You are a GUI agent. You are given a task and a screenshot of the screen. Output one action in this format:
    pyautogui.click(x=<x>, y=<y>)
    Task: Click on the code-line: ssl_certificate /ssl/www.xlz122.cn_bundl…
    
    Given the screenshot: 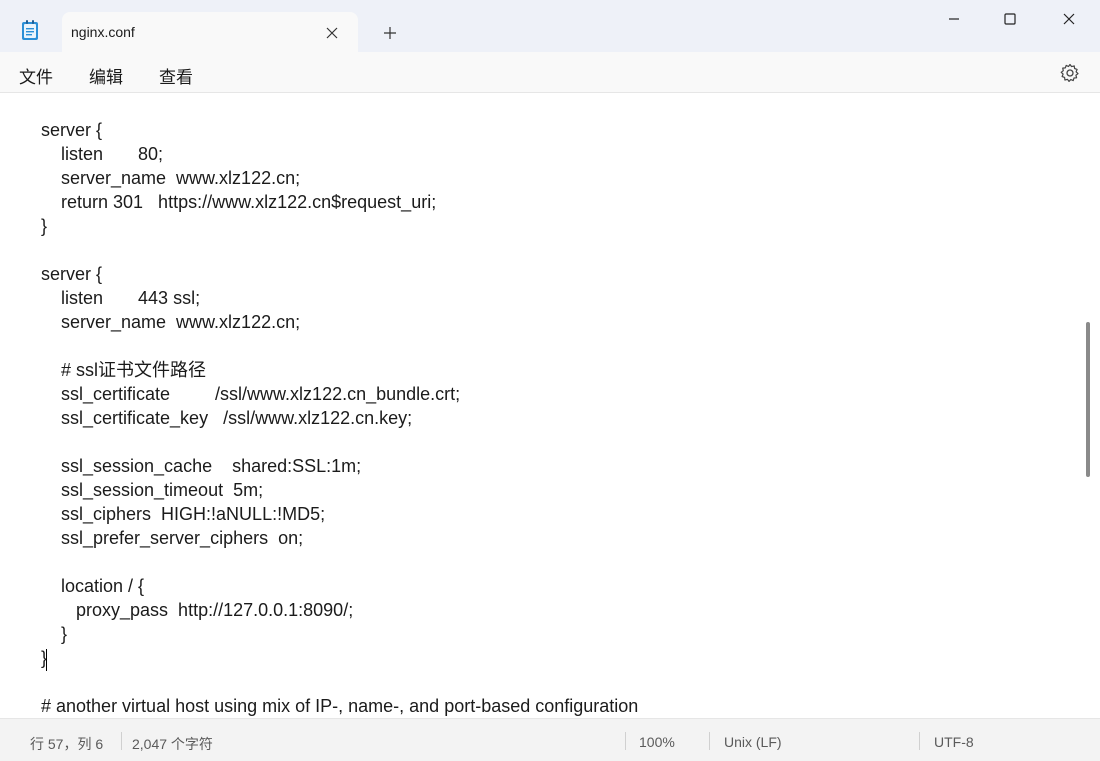 What is the action you would take?
    pyautogui.click(x=251, y=394)
    